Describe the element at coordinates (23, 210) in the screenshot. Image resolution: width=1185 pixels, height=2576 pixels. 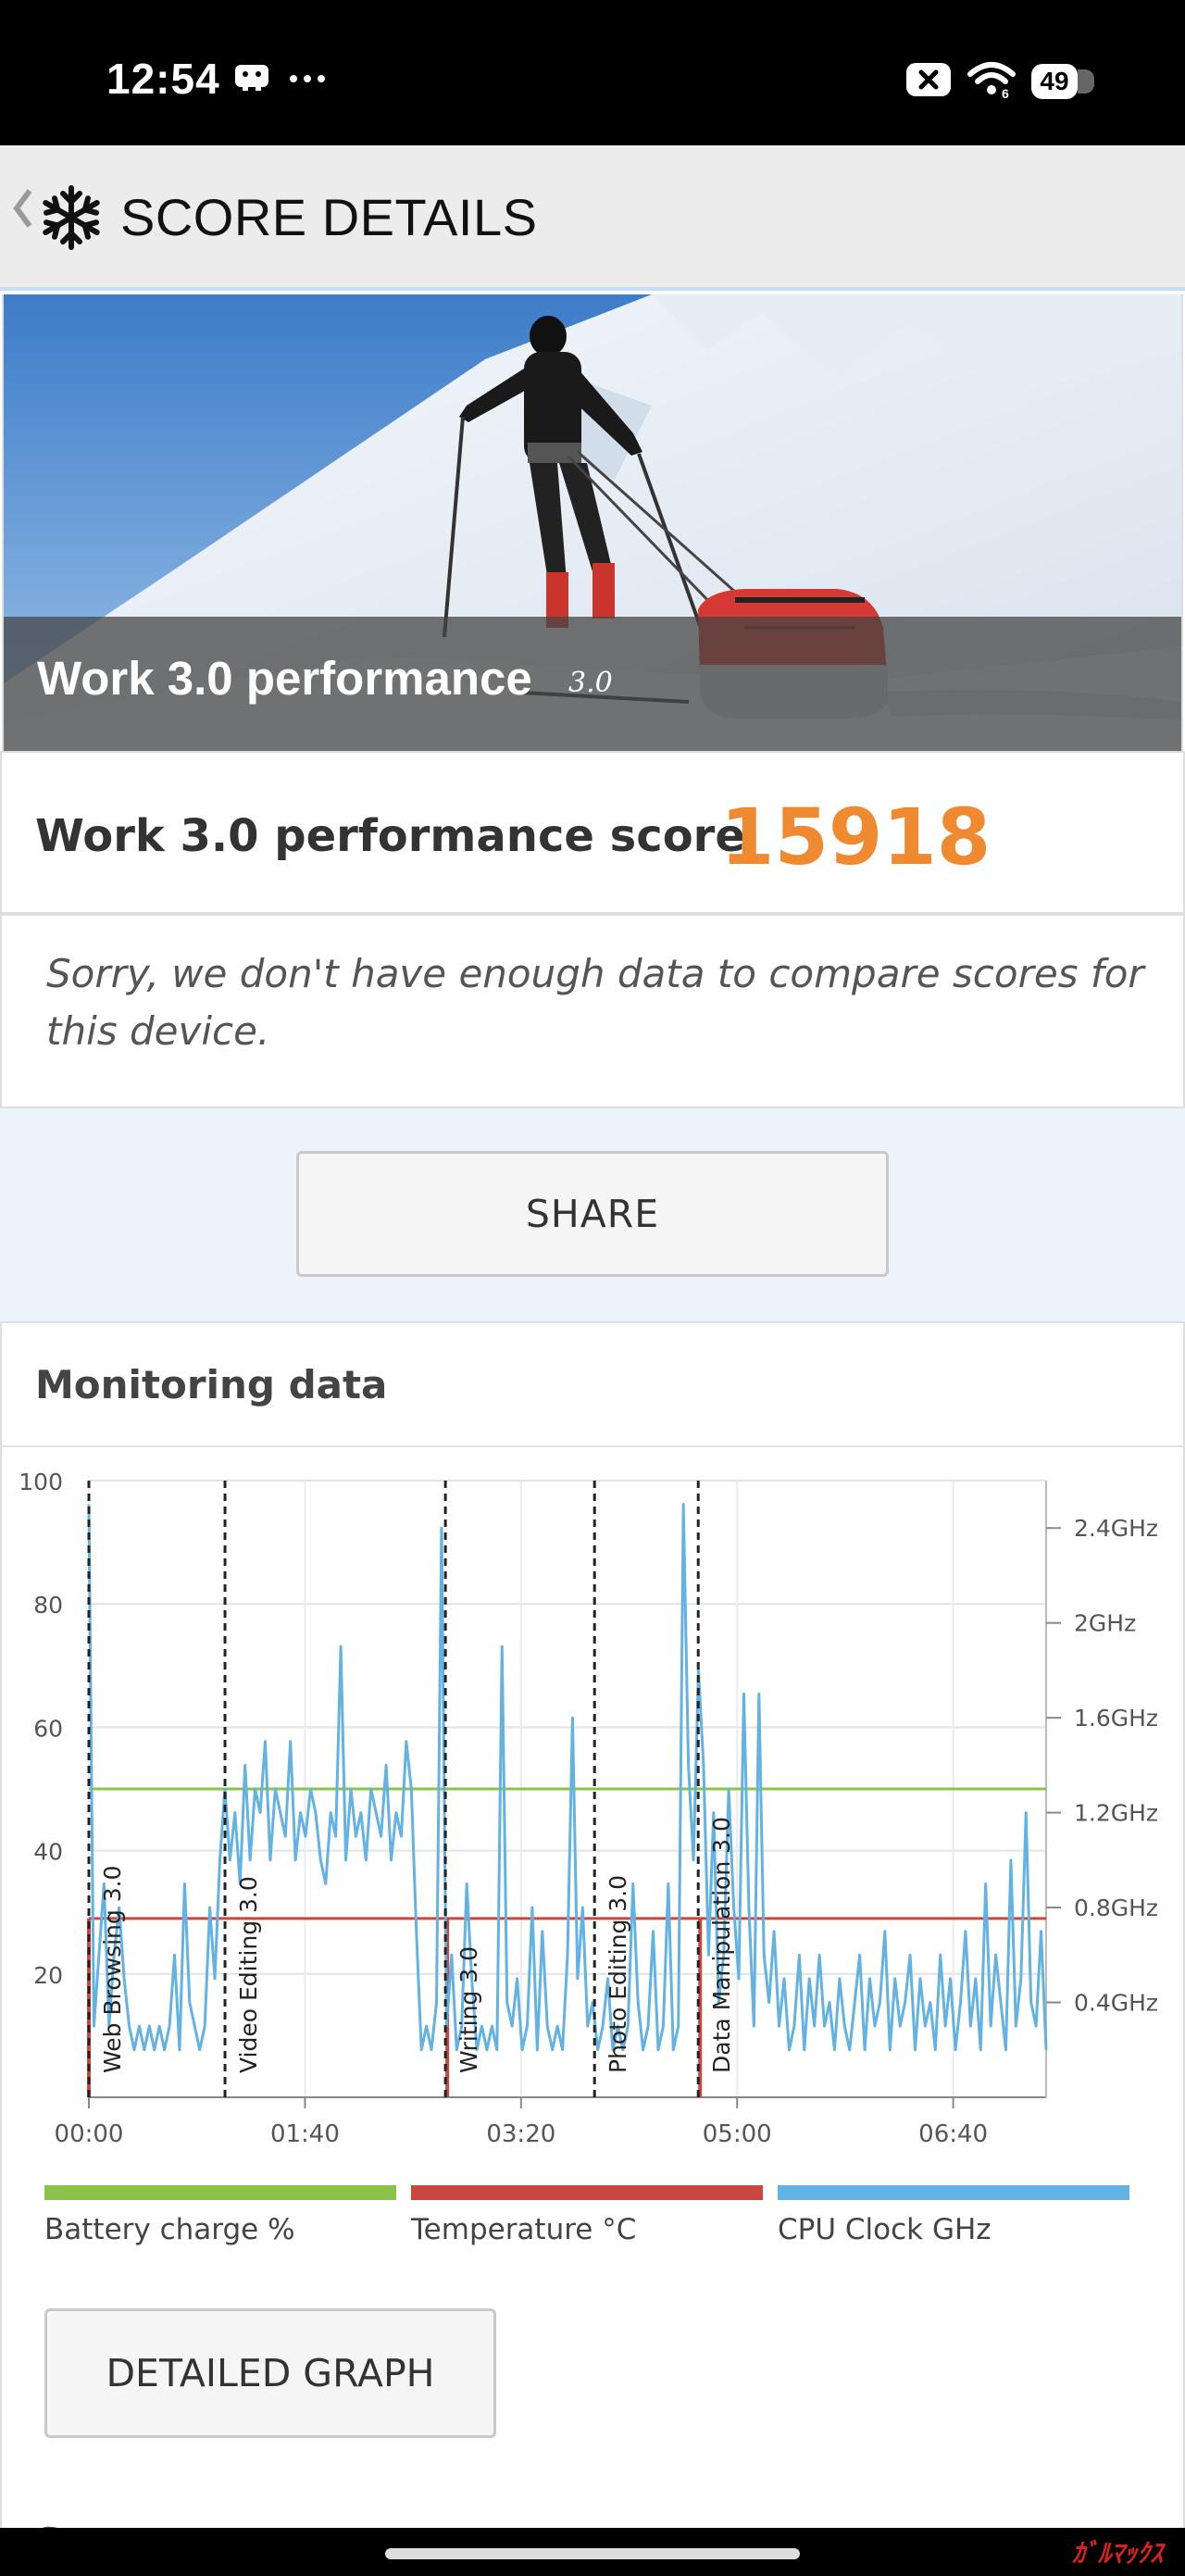
I see `chevron-left-icon` at that location.